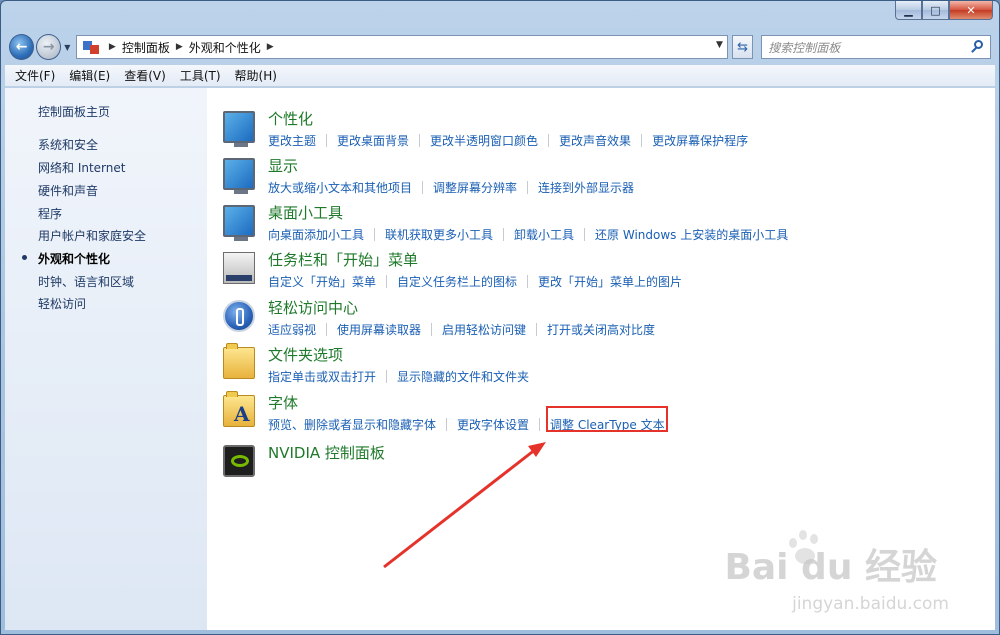  Describe the element at coordinates (239, 409) in the screenshot. I see `fonts-icon: A` at that location.